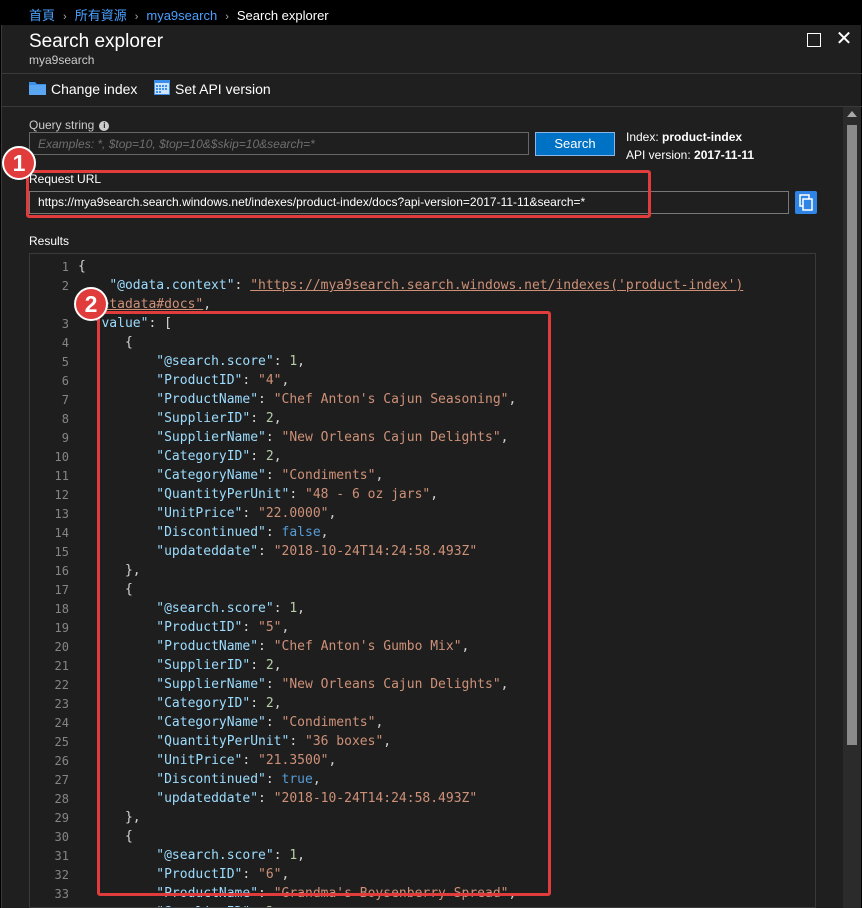 The width and height of the screenshot is (862, 908). What do you see at coordinates (65, 438) in the screenshot?
I see `line-number: 9` at bounding box center [65, 438].